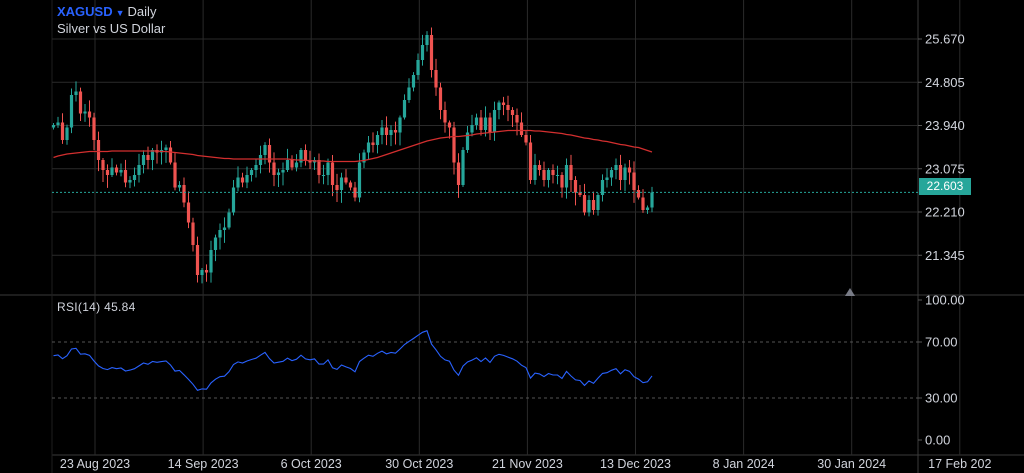 The width and height of the screenshot is (1024, 473). What do you see at coordinates (419, 464) in the screenshot?
I see `time-tick-label: 30 Oct 2023` at bounding box center [419, 464].